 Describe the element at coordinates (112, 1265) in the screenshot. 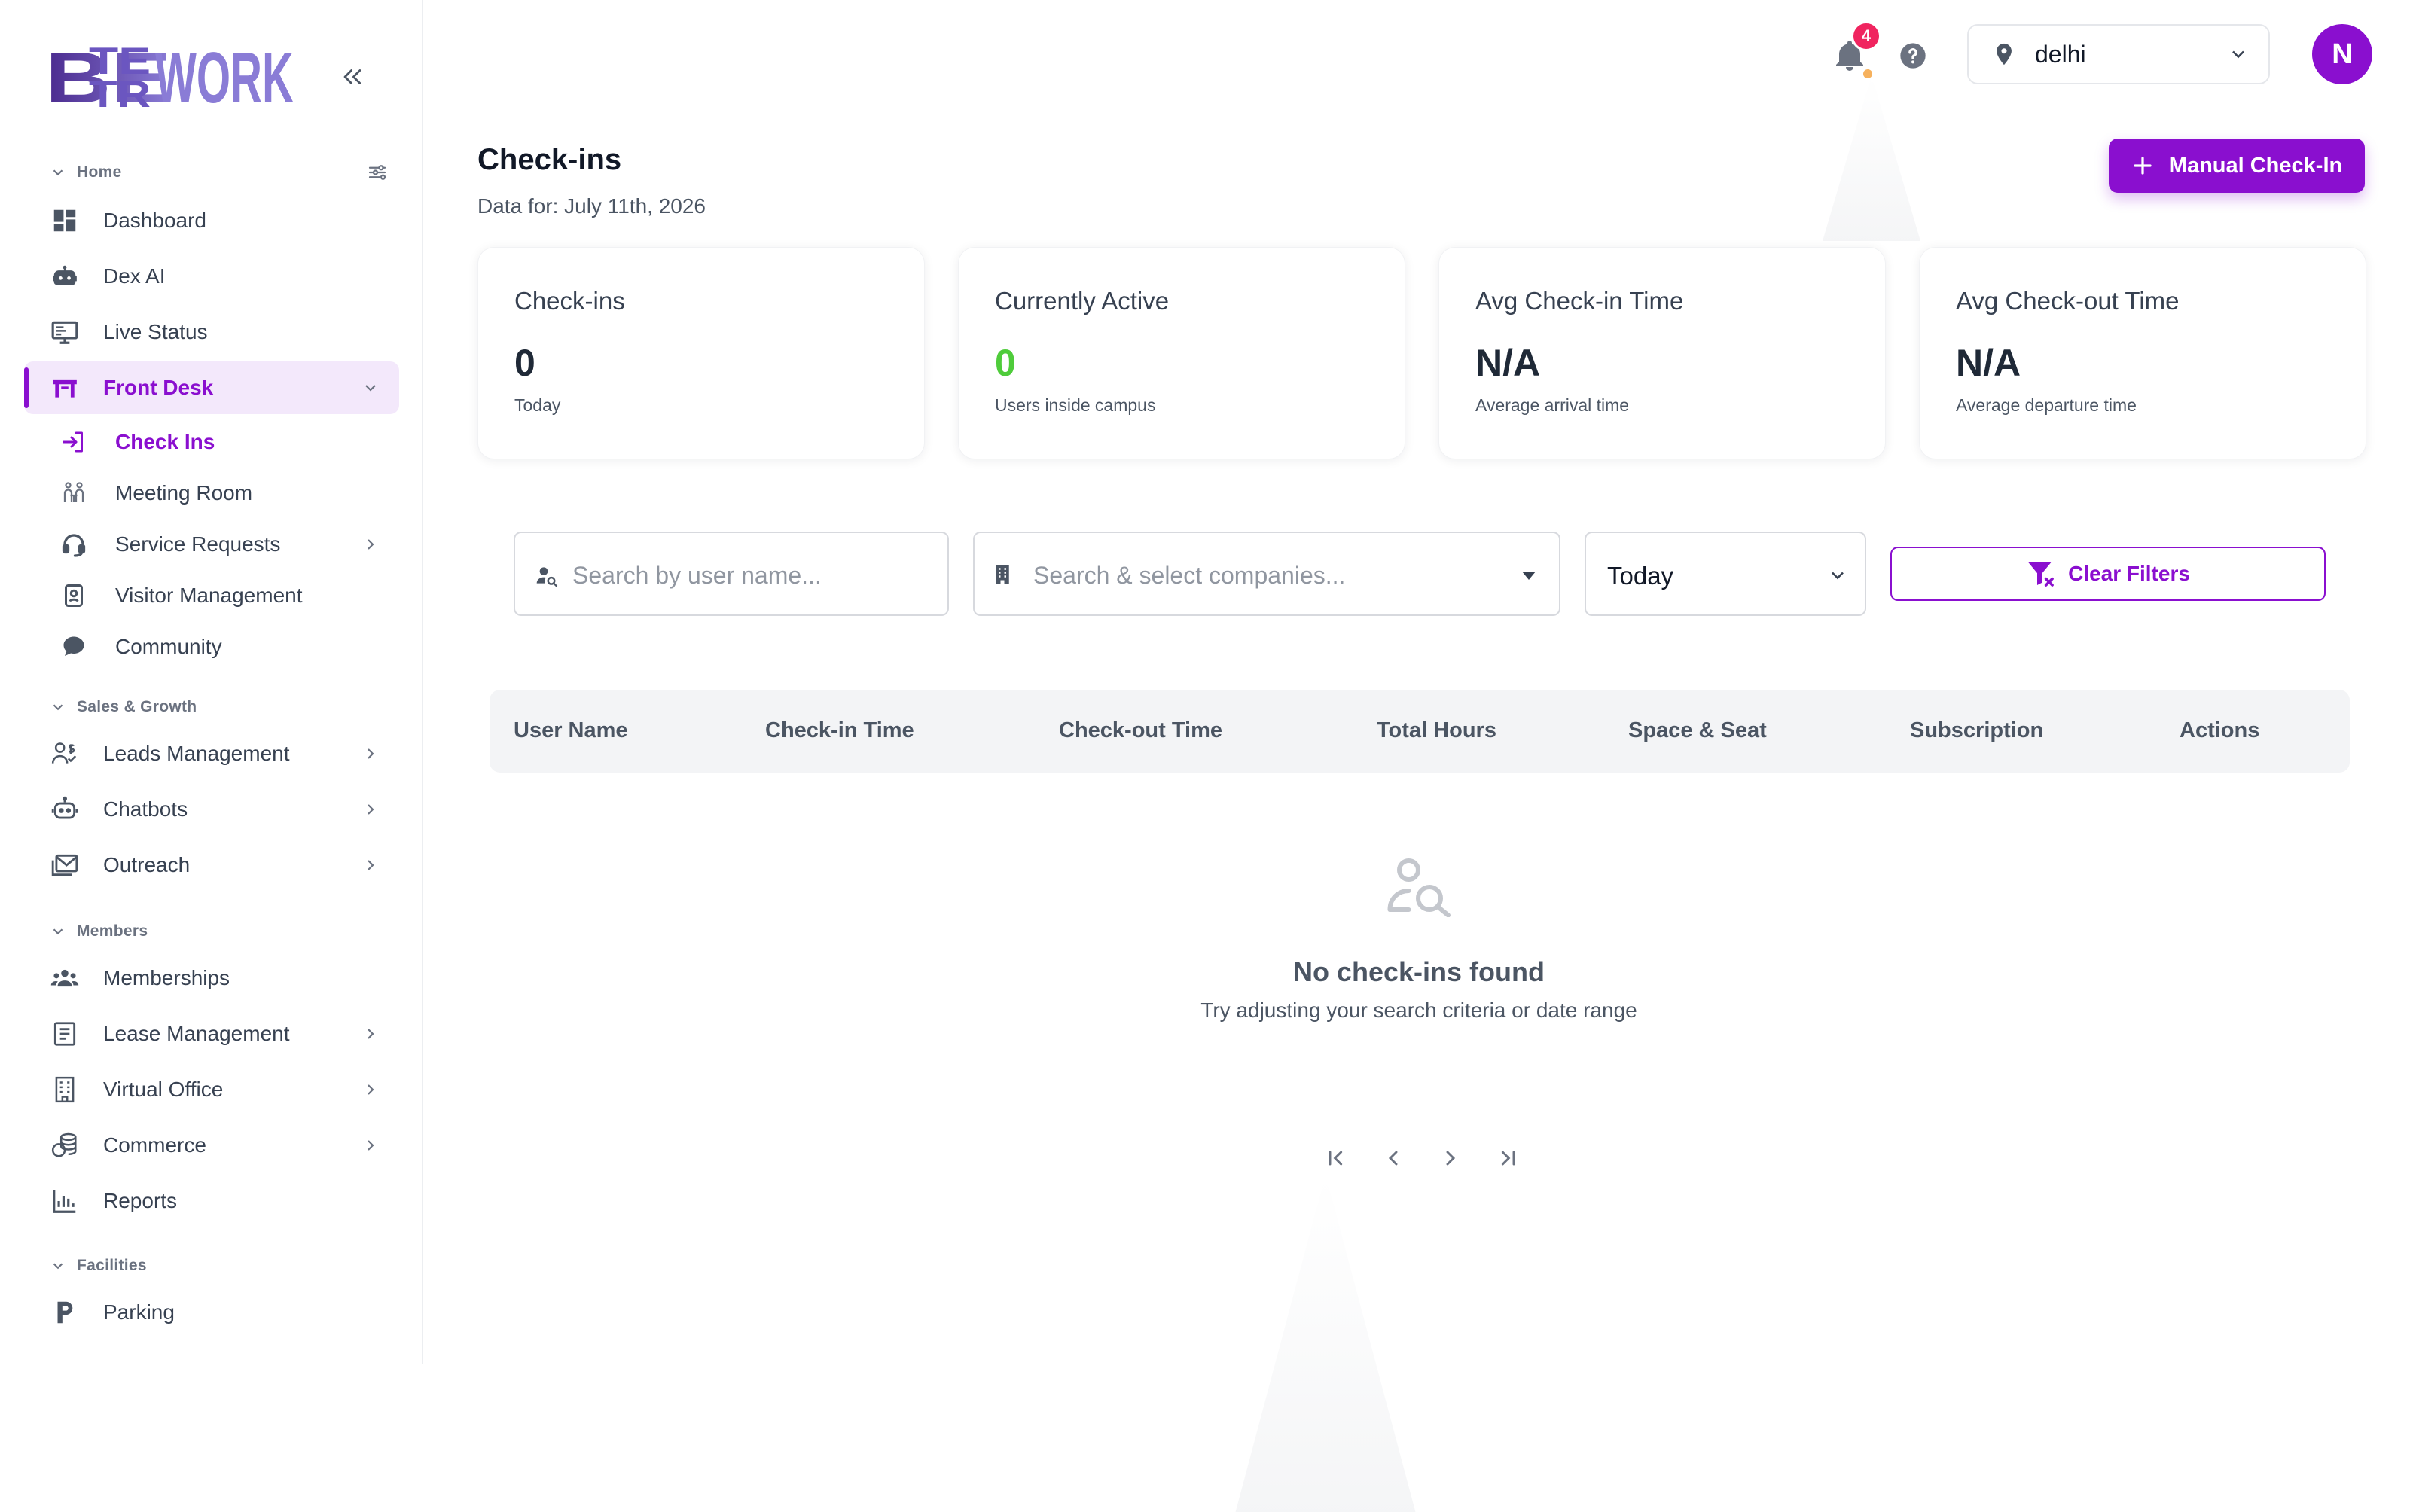

I see `section-facilities-label: Facilities` at that location.